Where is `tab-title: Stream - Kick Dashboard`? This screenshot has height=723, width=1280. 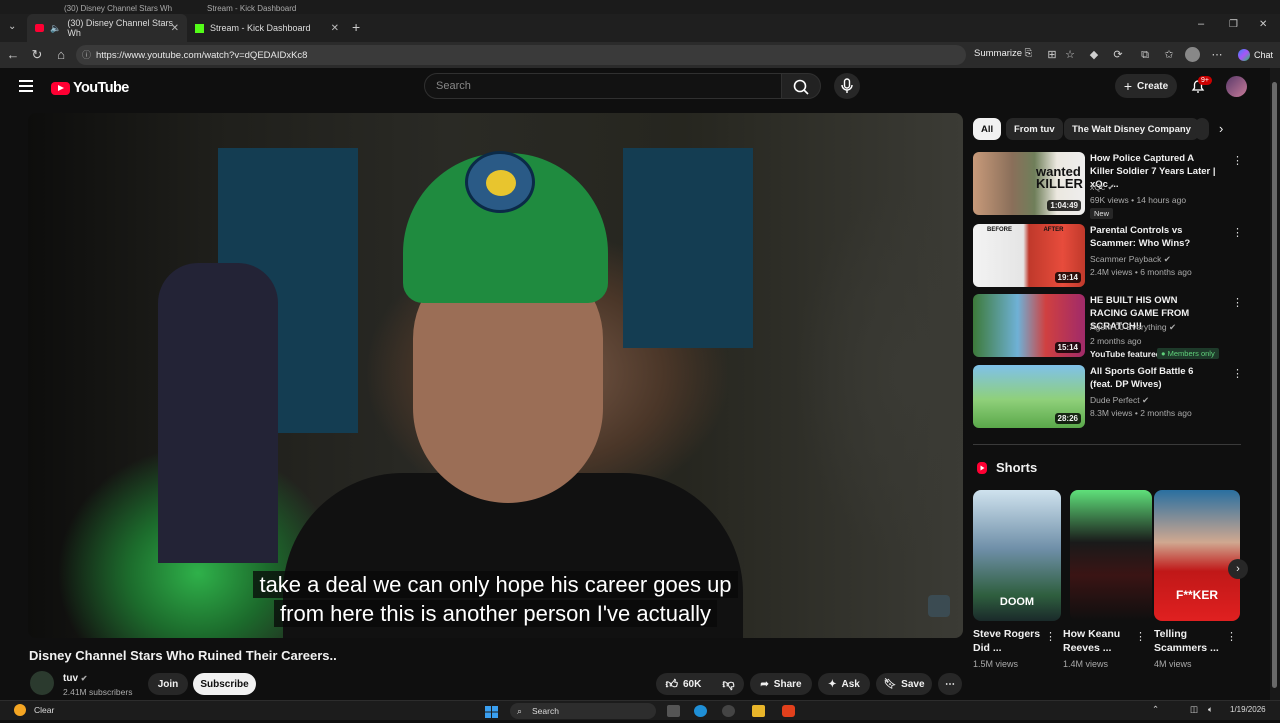
tab-title: Stream - Kick Dashboard is located at coordinates (260, 28).